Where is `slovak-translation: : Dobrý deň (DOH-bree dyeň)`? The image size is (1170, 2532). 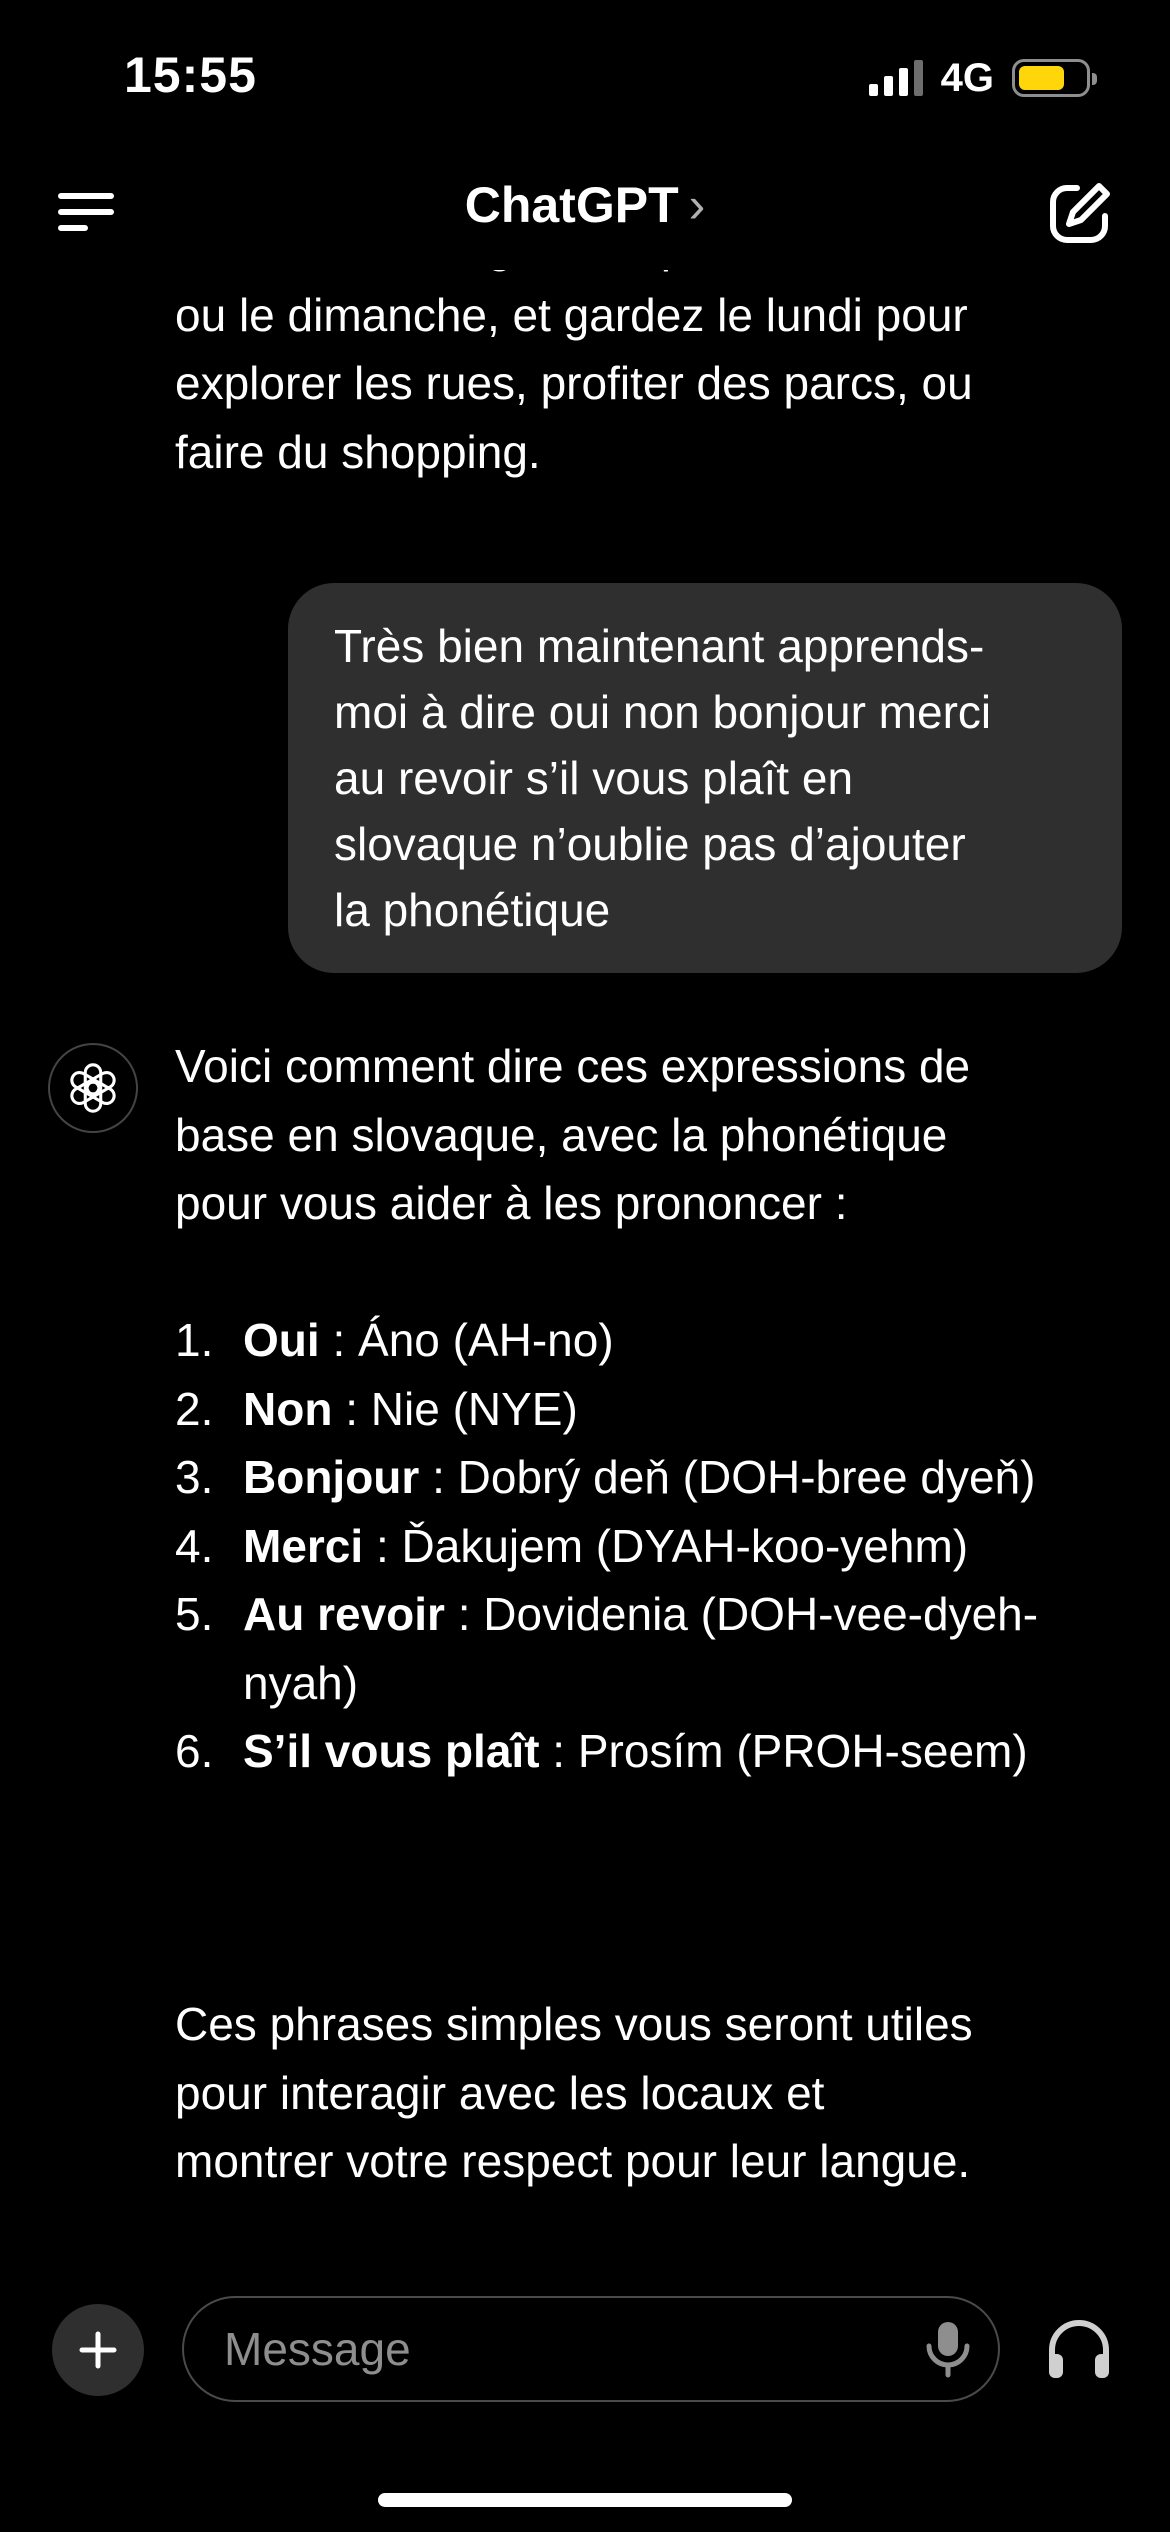 slovak-translation: : Dobrý deň (DOH-bree dyeň) is located at coordinates (727, 1477).